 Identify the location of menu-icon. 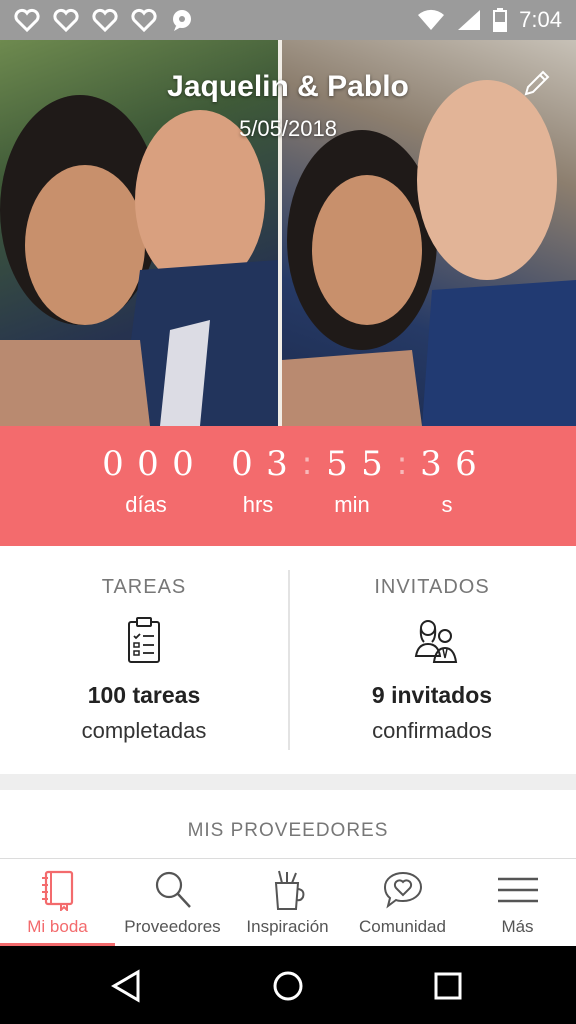
(518, 890).